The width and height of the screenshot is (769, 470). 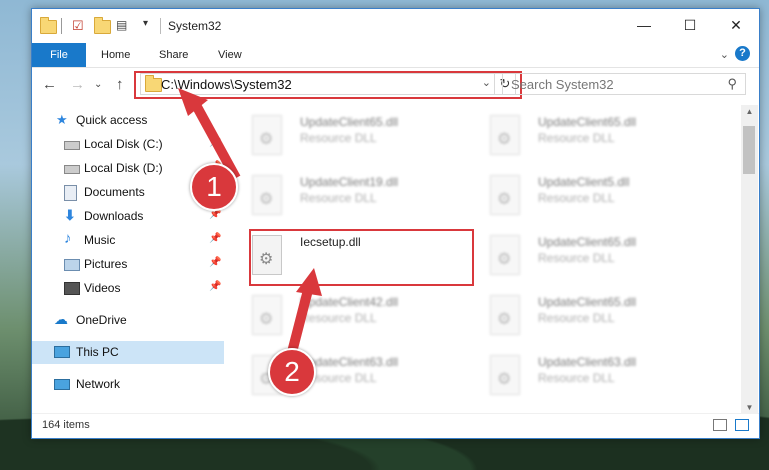 What do you see at coordinates (292, 372) in the screenshot?
I see `step-2-badge: 2` at bounding box center [292, 372].